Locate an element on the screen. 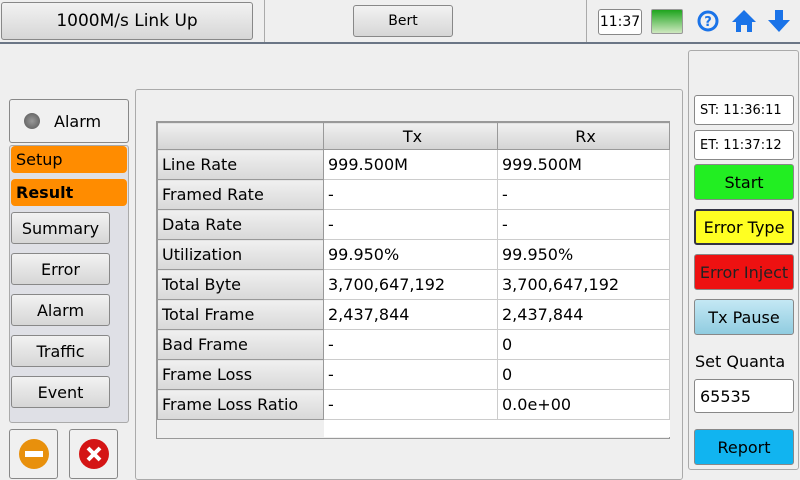 The height and width of the screenshot is (480, 800). row-label: Line Rate is located at coordinates (240, 164).